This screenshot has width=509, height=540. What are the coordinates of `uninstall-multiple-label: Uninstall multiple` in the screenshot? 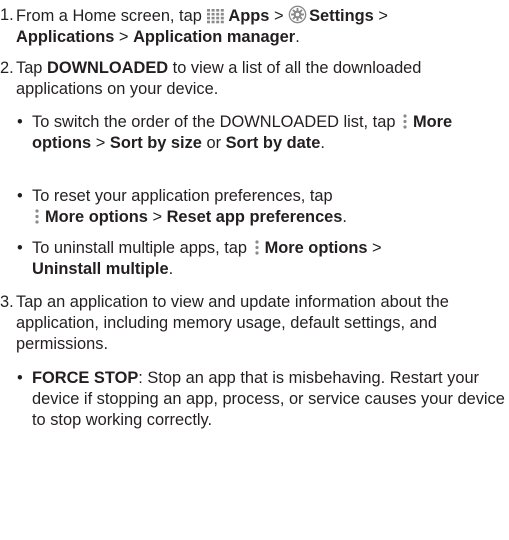 It's located at (100, 269).